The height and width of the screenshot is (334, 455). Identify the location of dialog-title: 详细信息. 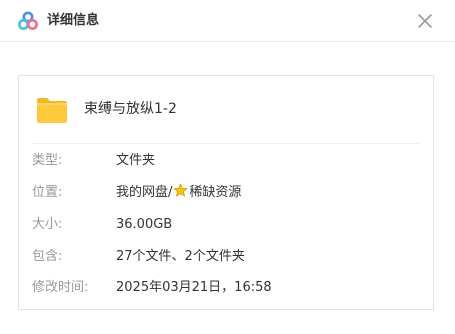
(73, 20).